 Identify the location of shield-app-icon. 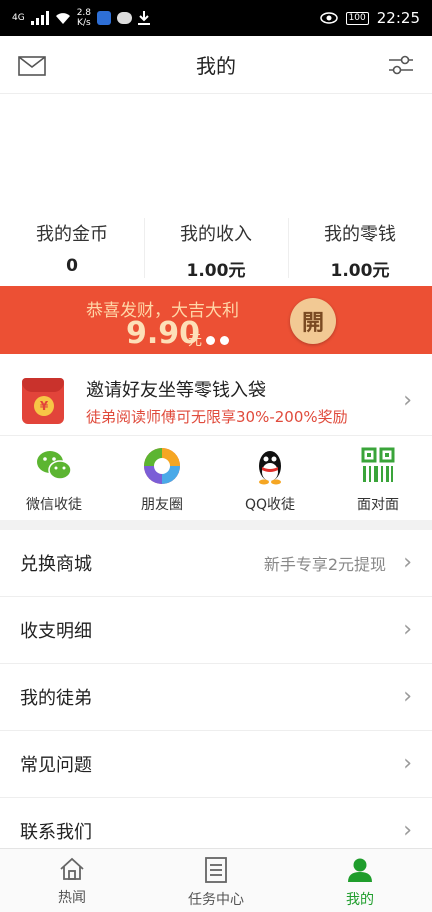
(104, 18).